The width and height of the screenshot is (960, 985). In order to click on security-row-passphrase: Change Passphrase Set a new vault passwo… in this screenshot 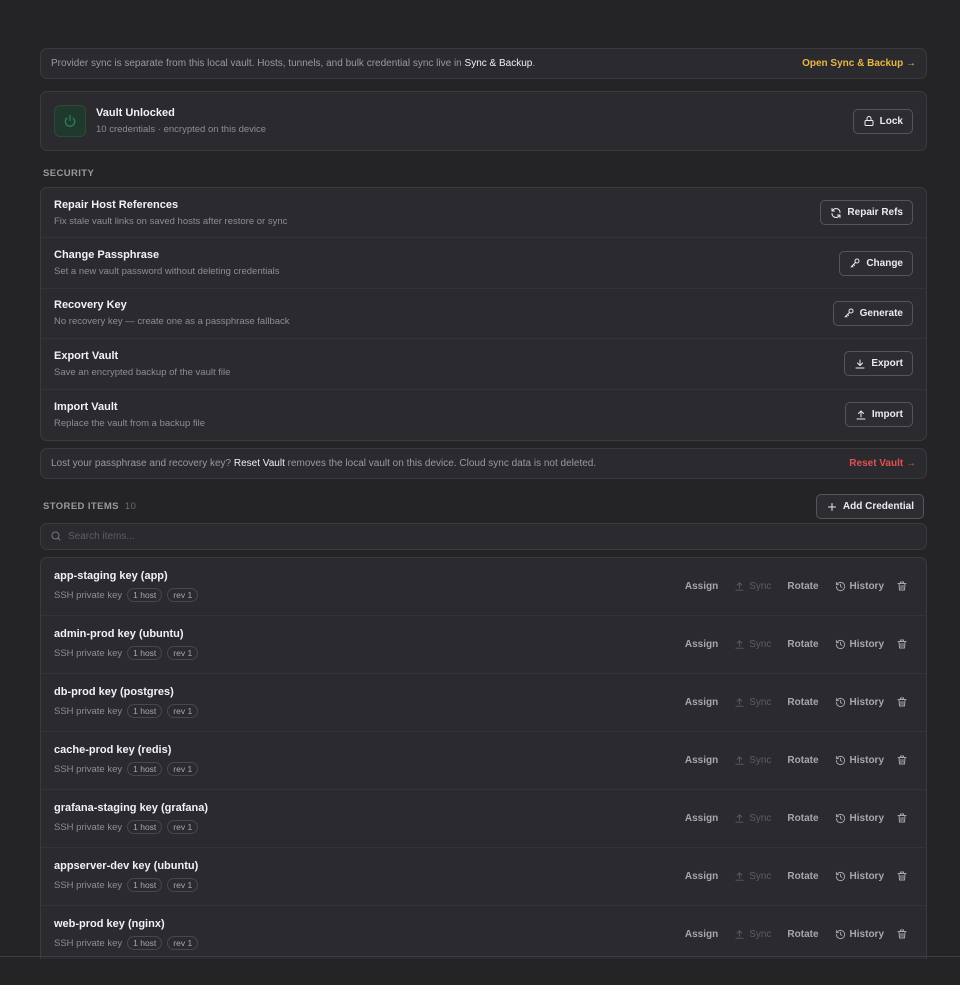, I will do `click(483, 263)`.